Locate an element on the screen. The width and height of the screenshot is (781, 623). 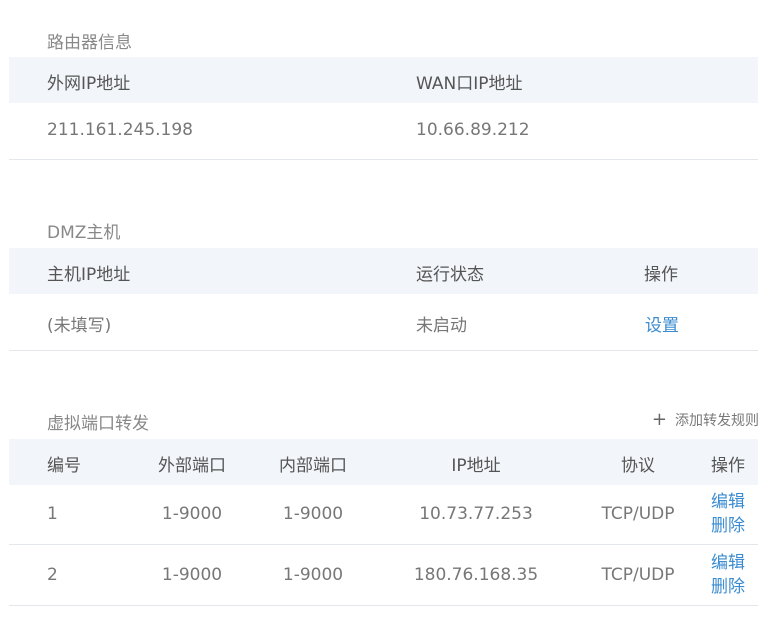
dmz-action-header: 操作 is located at coordinates (661, 275).